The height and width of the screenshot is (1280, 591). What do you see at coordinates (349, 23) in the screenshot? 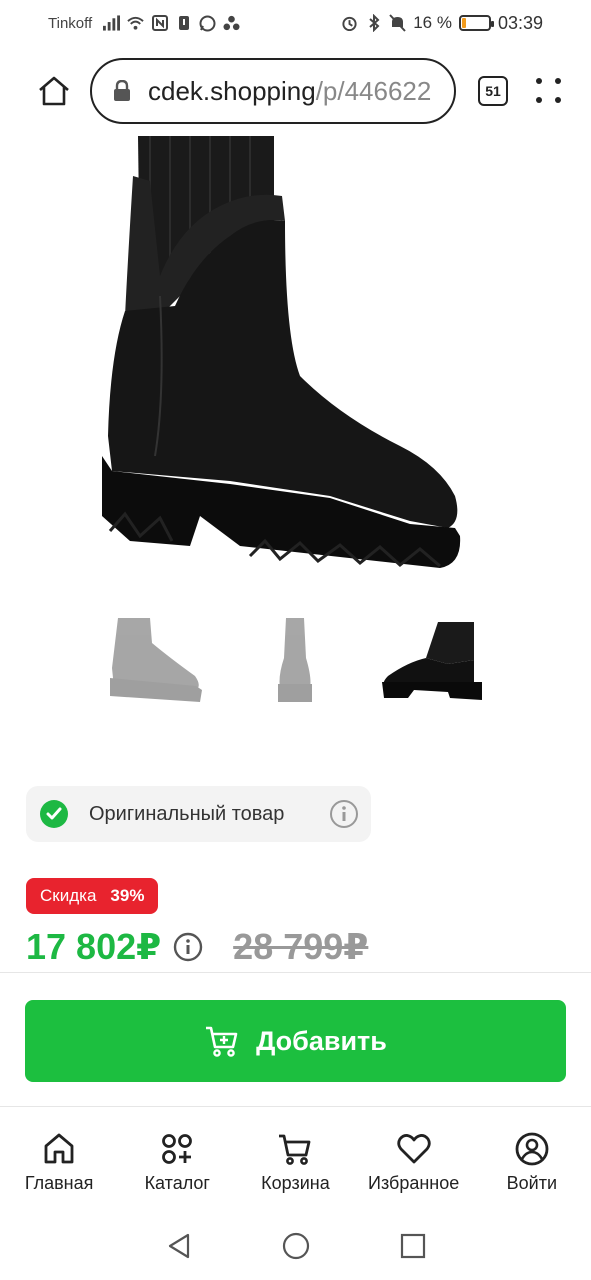
I see `alarm-icon` at bounding box center [349, 23].